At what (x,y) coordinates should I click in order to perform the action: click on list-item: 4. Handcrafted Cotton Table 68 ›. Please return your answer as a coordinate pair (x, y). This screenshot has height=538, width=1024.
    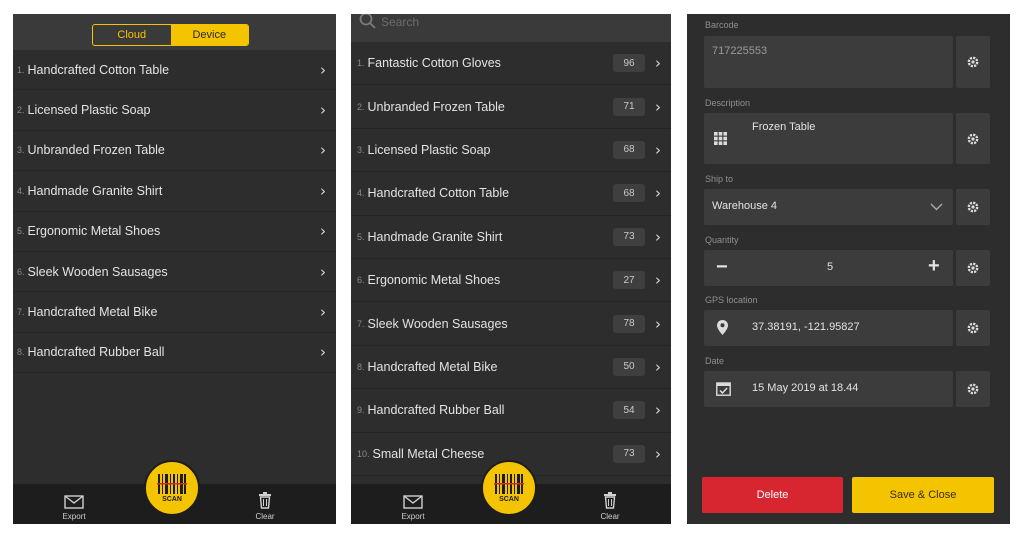
    Looking at the image, I should click on (511, 194).